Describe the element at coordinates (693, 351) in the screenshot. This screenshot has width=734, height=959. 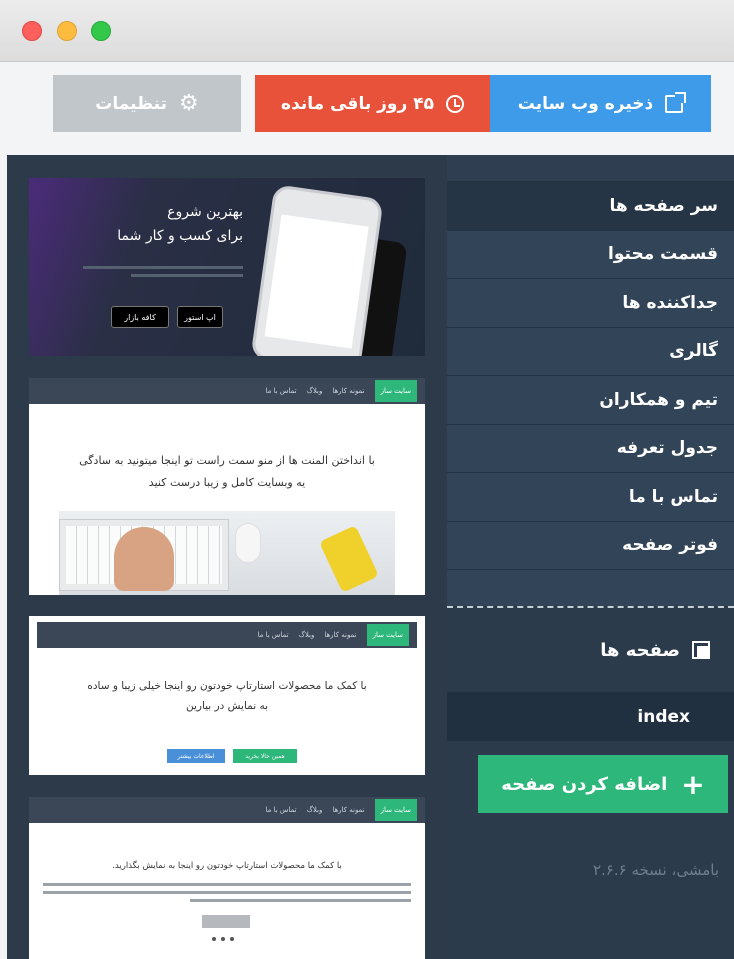
I see `sidebar-item-label: گالری` at that location.